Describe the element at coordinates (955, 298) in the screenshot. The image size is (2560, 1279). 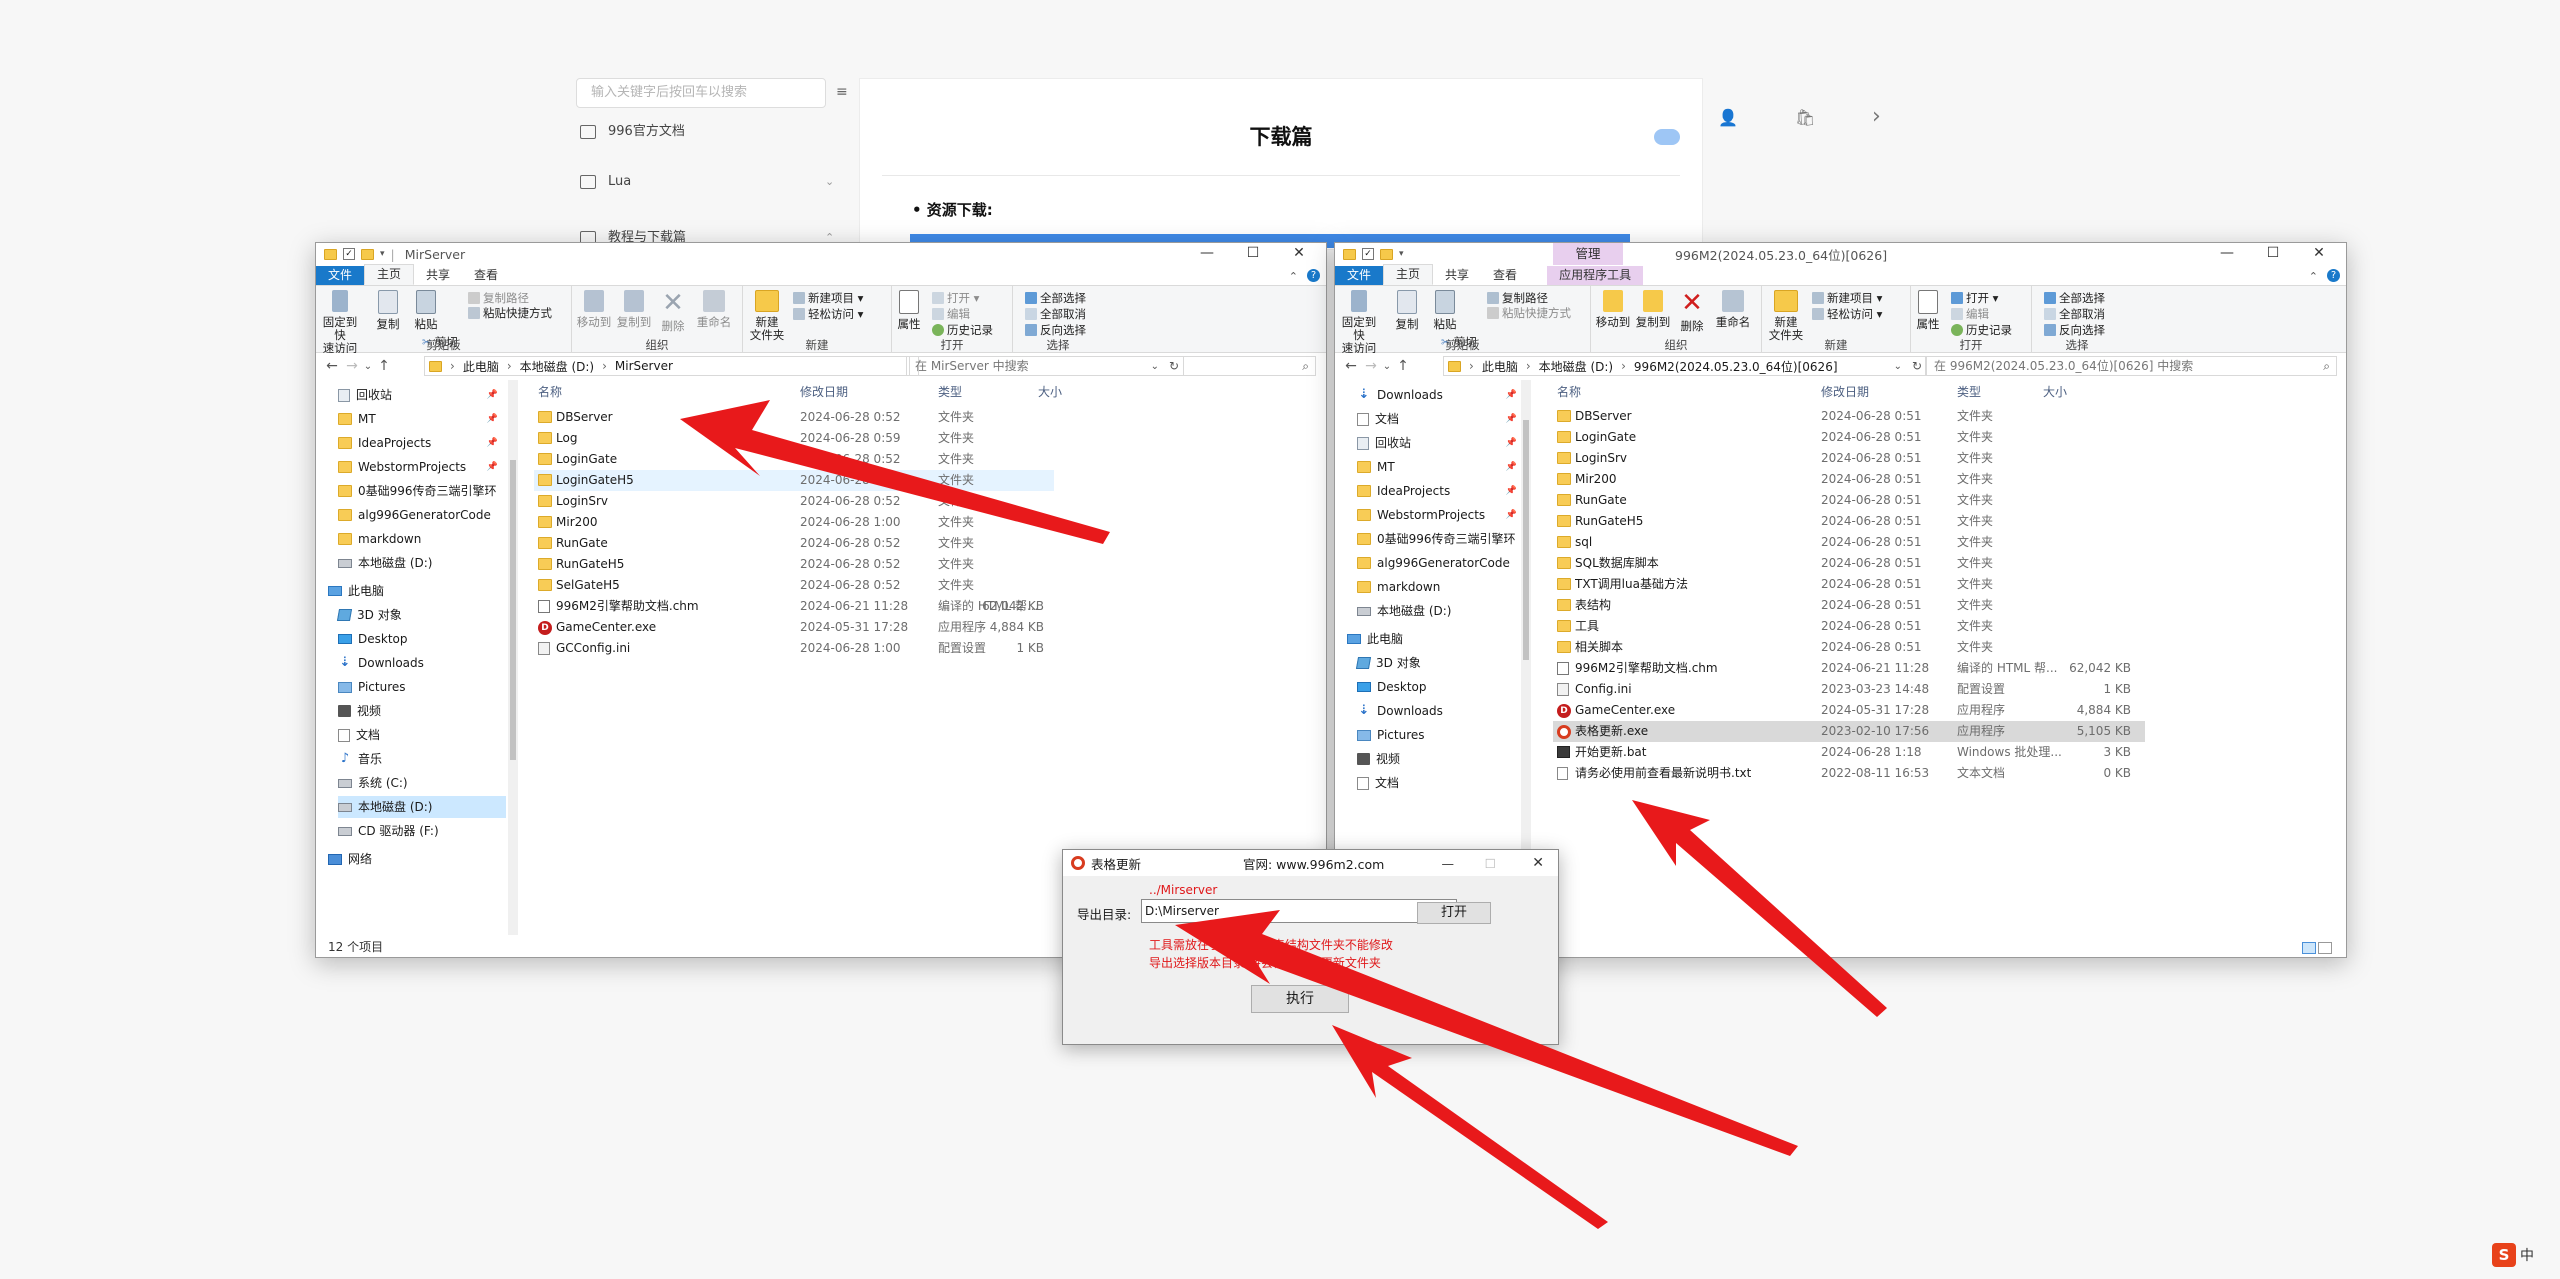
I see `open-button: 打开 ▾` at that location.